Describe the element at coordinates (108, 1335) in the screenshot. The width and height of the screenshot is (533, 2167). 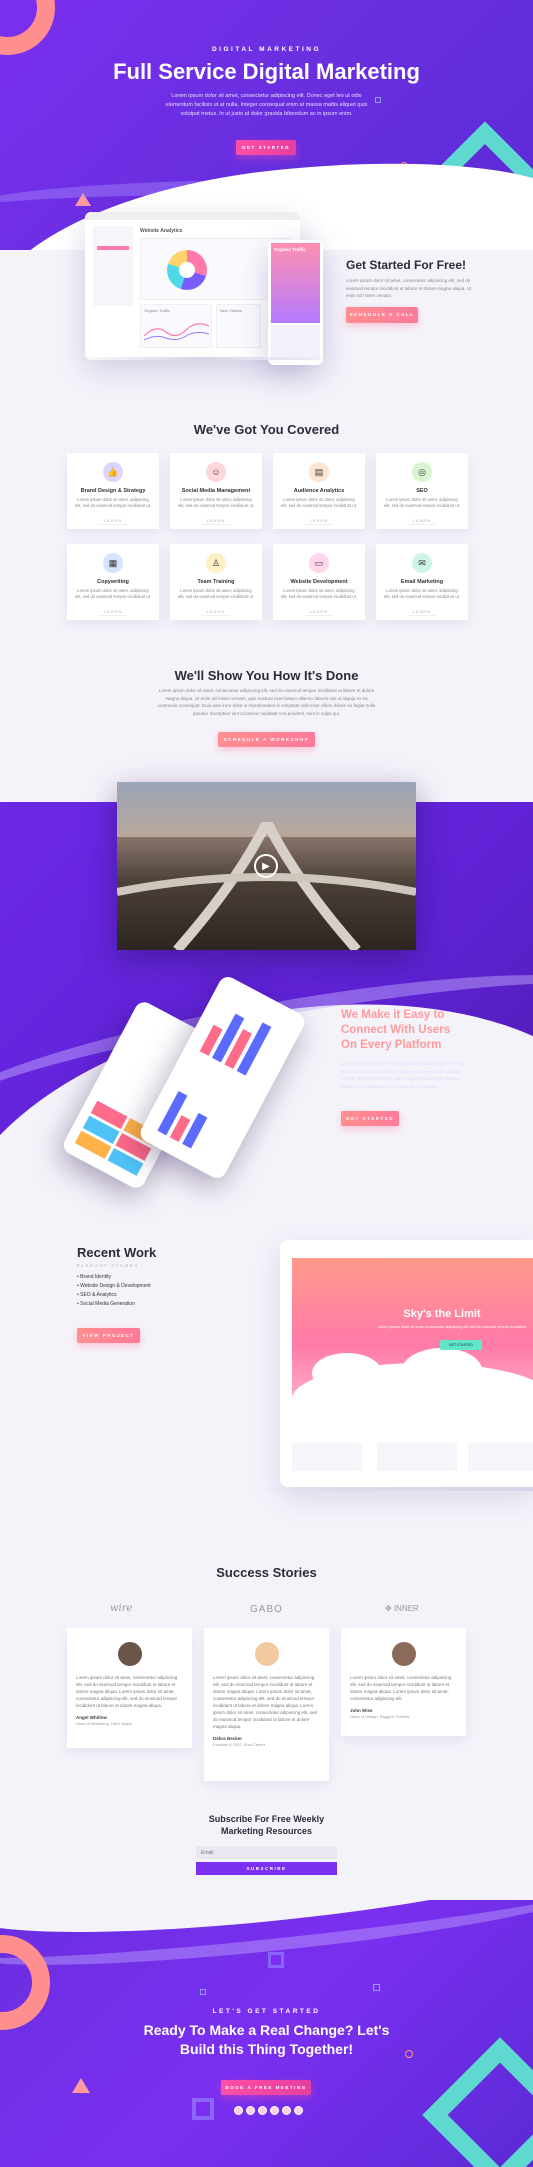
I see `view-project-button: VIEW PROJECT` at that location.